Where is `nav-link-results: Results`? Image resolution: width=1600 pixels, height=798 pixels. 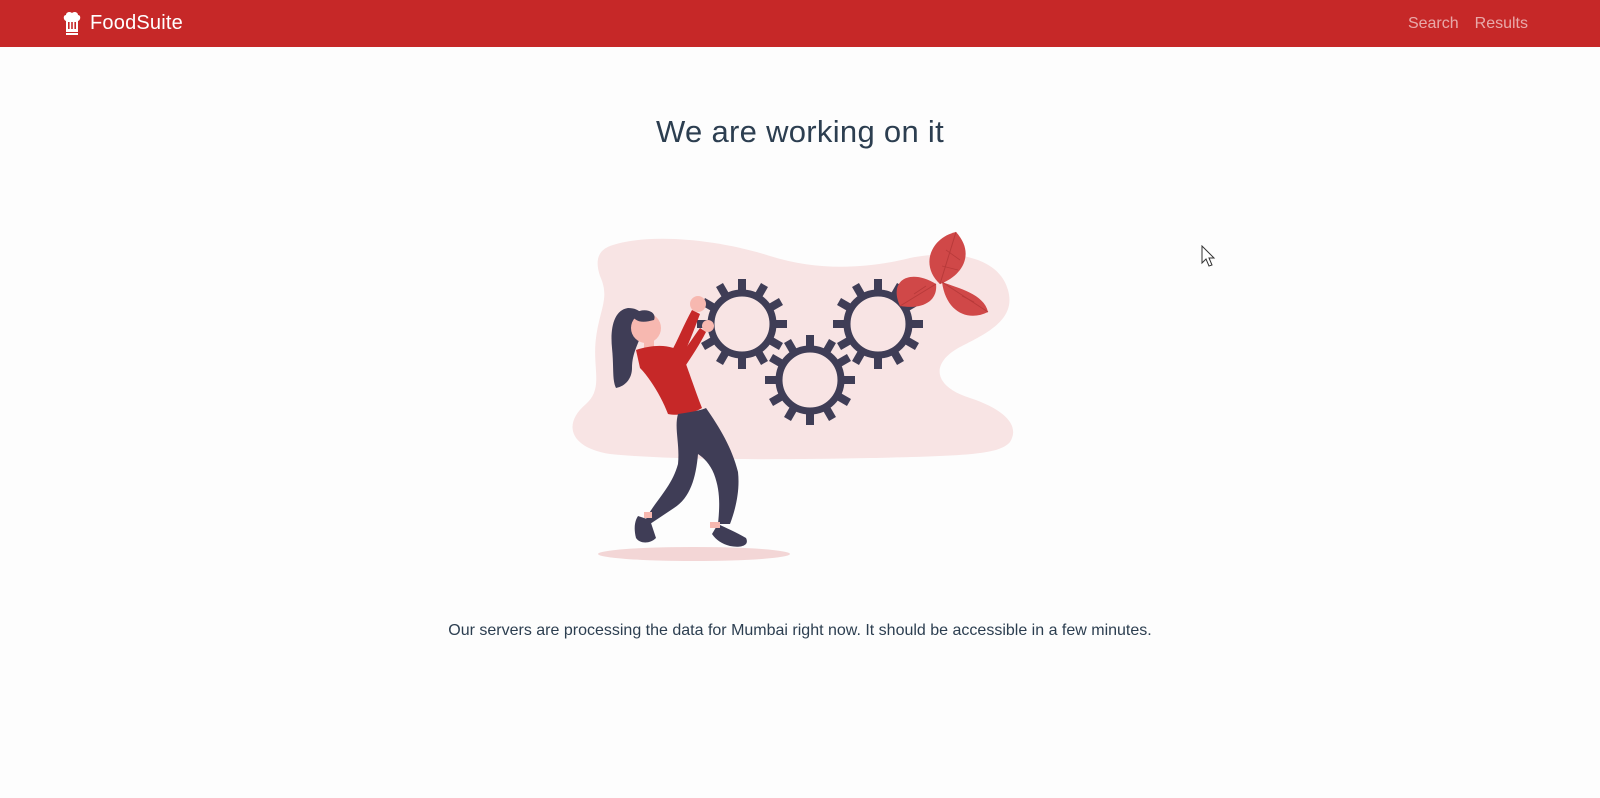 nav-link-results: Results is located at coordinates (1501, 24).